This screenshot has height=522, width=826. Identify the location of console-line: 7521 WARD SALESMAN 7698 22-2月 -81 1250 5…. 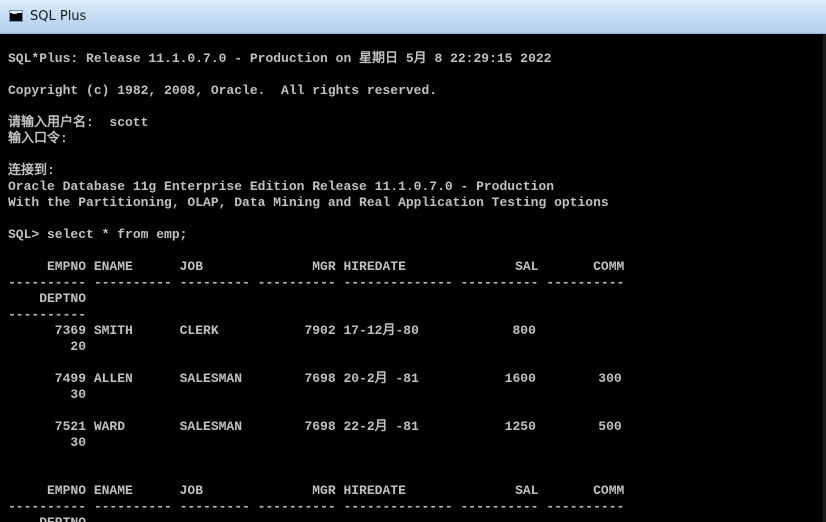
(315, 426).